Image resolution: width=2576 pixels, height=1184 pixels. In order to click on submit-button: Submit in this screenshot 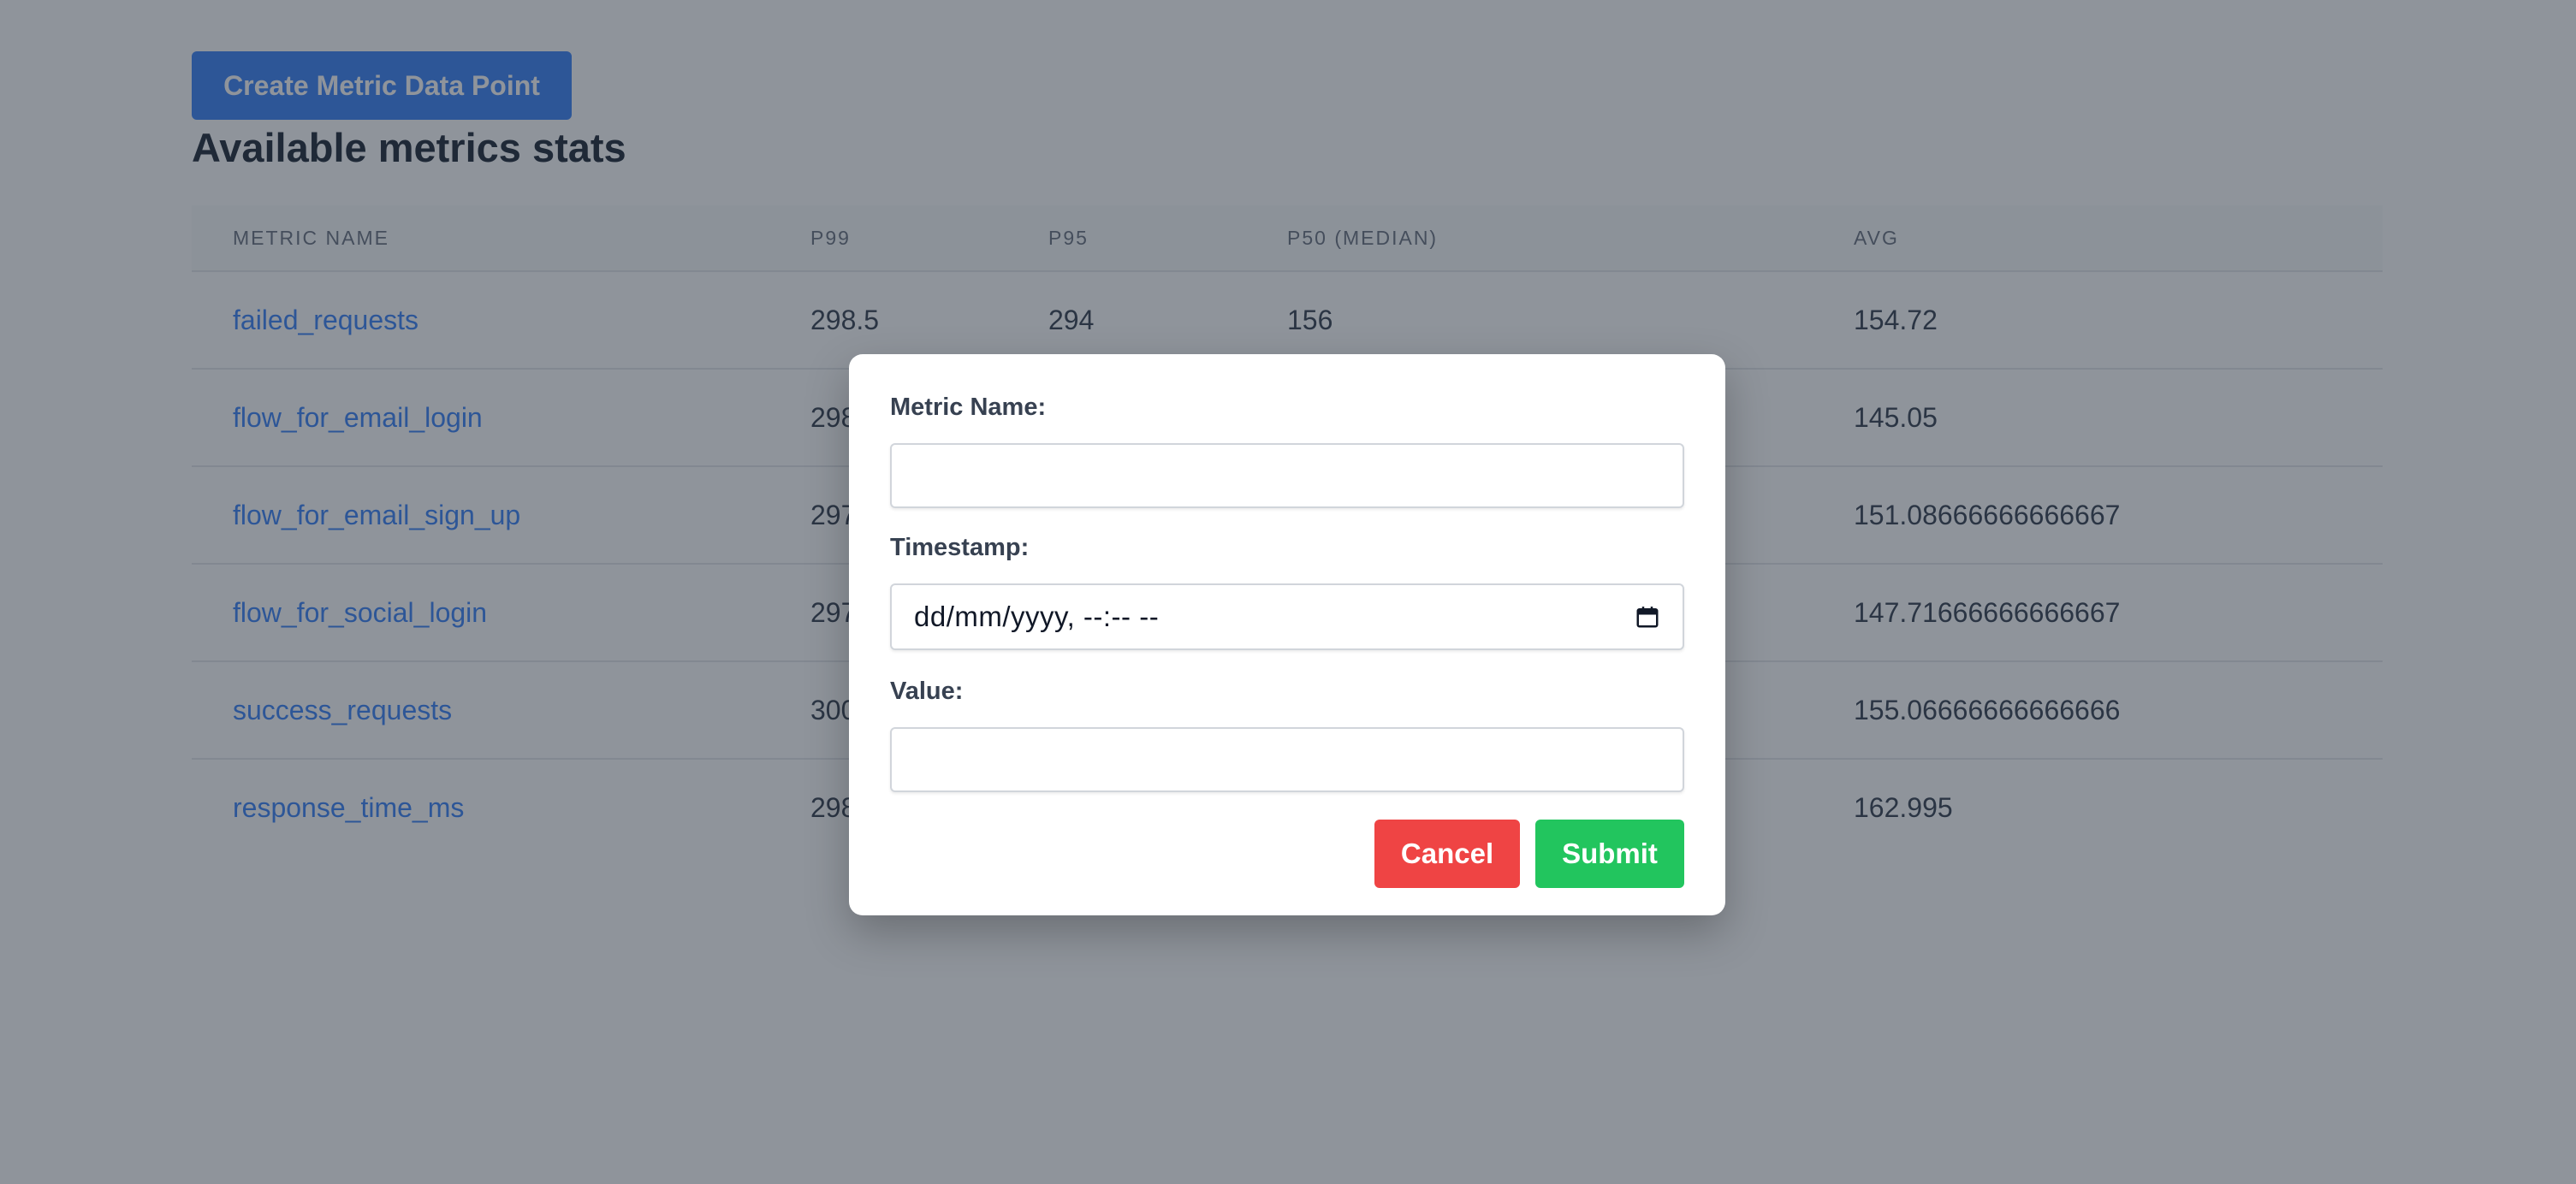, I will do `click(1609, 854)`.